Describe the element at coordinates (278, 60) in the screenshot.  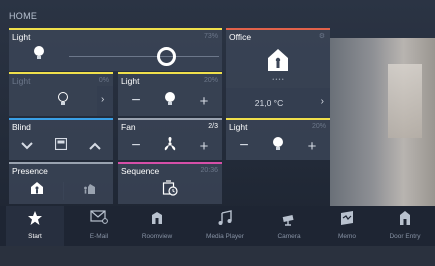
I see `office-house-icon` at that location.